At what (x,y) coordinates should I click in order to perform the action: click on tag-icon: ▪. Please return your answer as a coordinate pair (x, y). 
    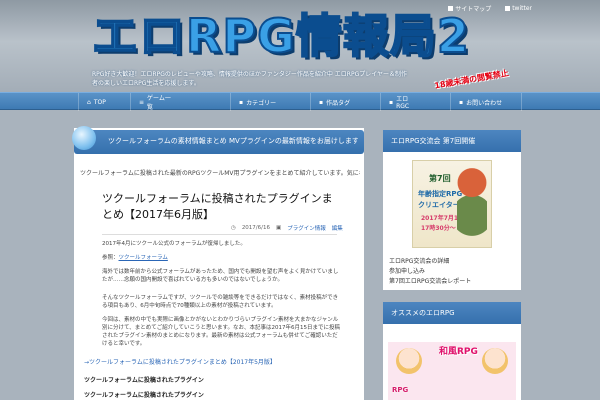
    Looking at the image, I should click on (321, 102).